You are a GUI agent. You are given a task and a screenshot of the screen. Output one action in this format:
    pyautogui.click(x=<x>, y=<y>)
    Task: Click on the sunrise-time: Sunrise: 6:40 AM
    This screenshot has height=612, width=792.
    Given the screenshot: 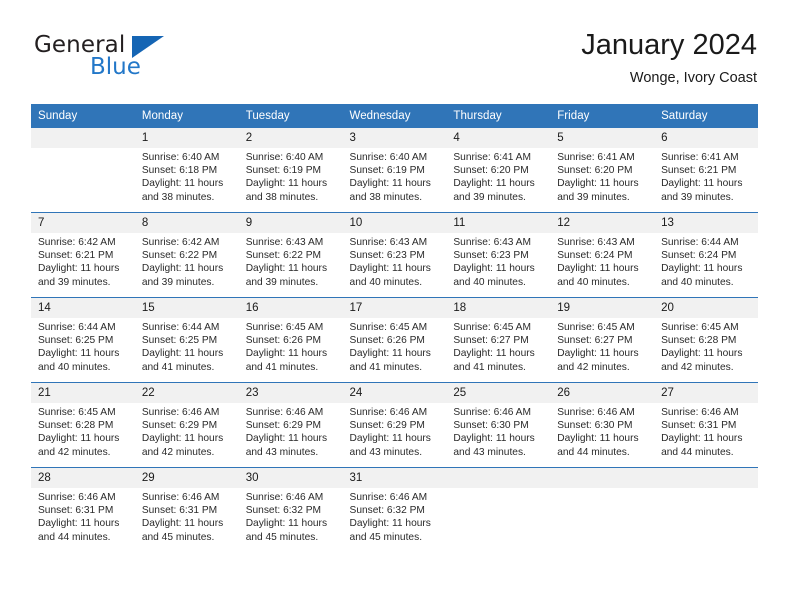 What is the action you would take?
    pyautogui.click(x=180, y=157)
    